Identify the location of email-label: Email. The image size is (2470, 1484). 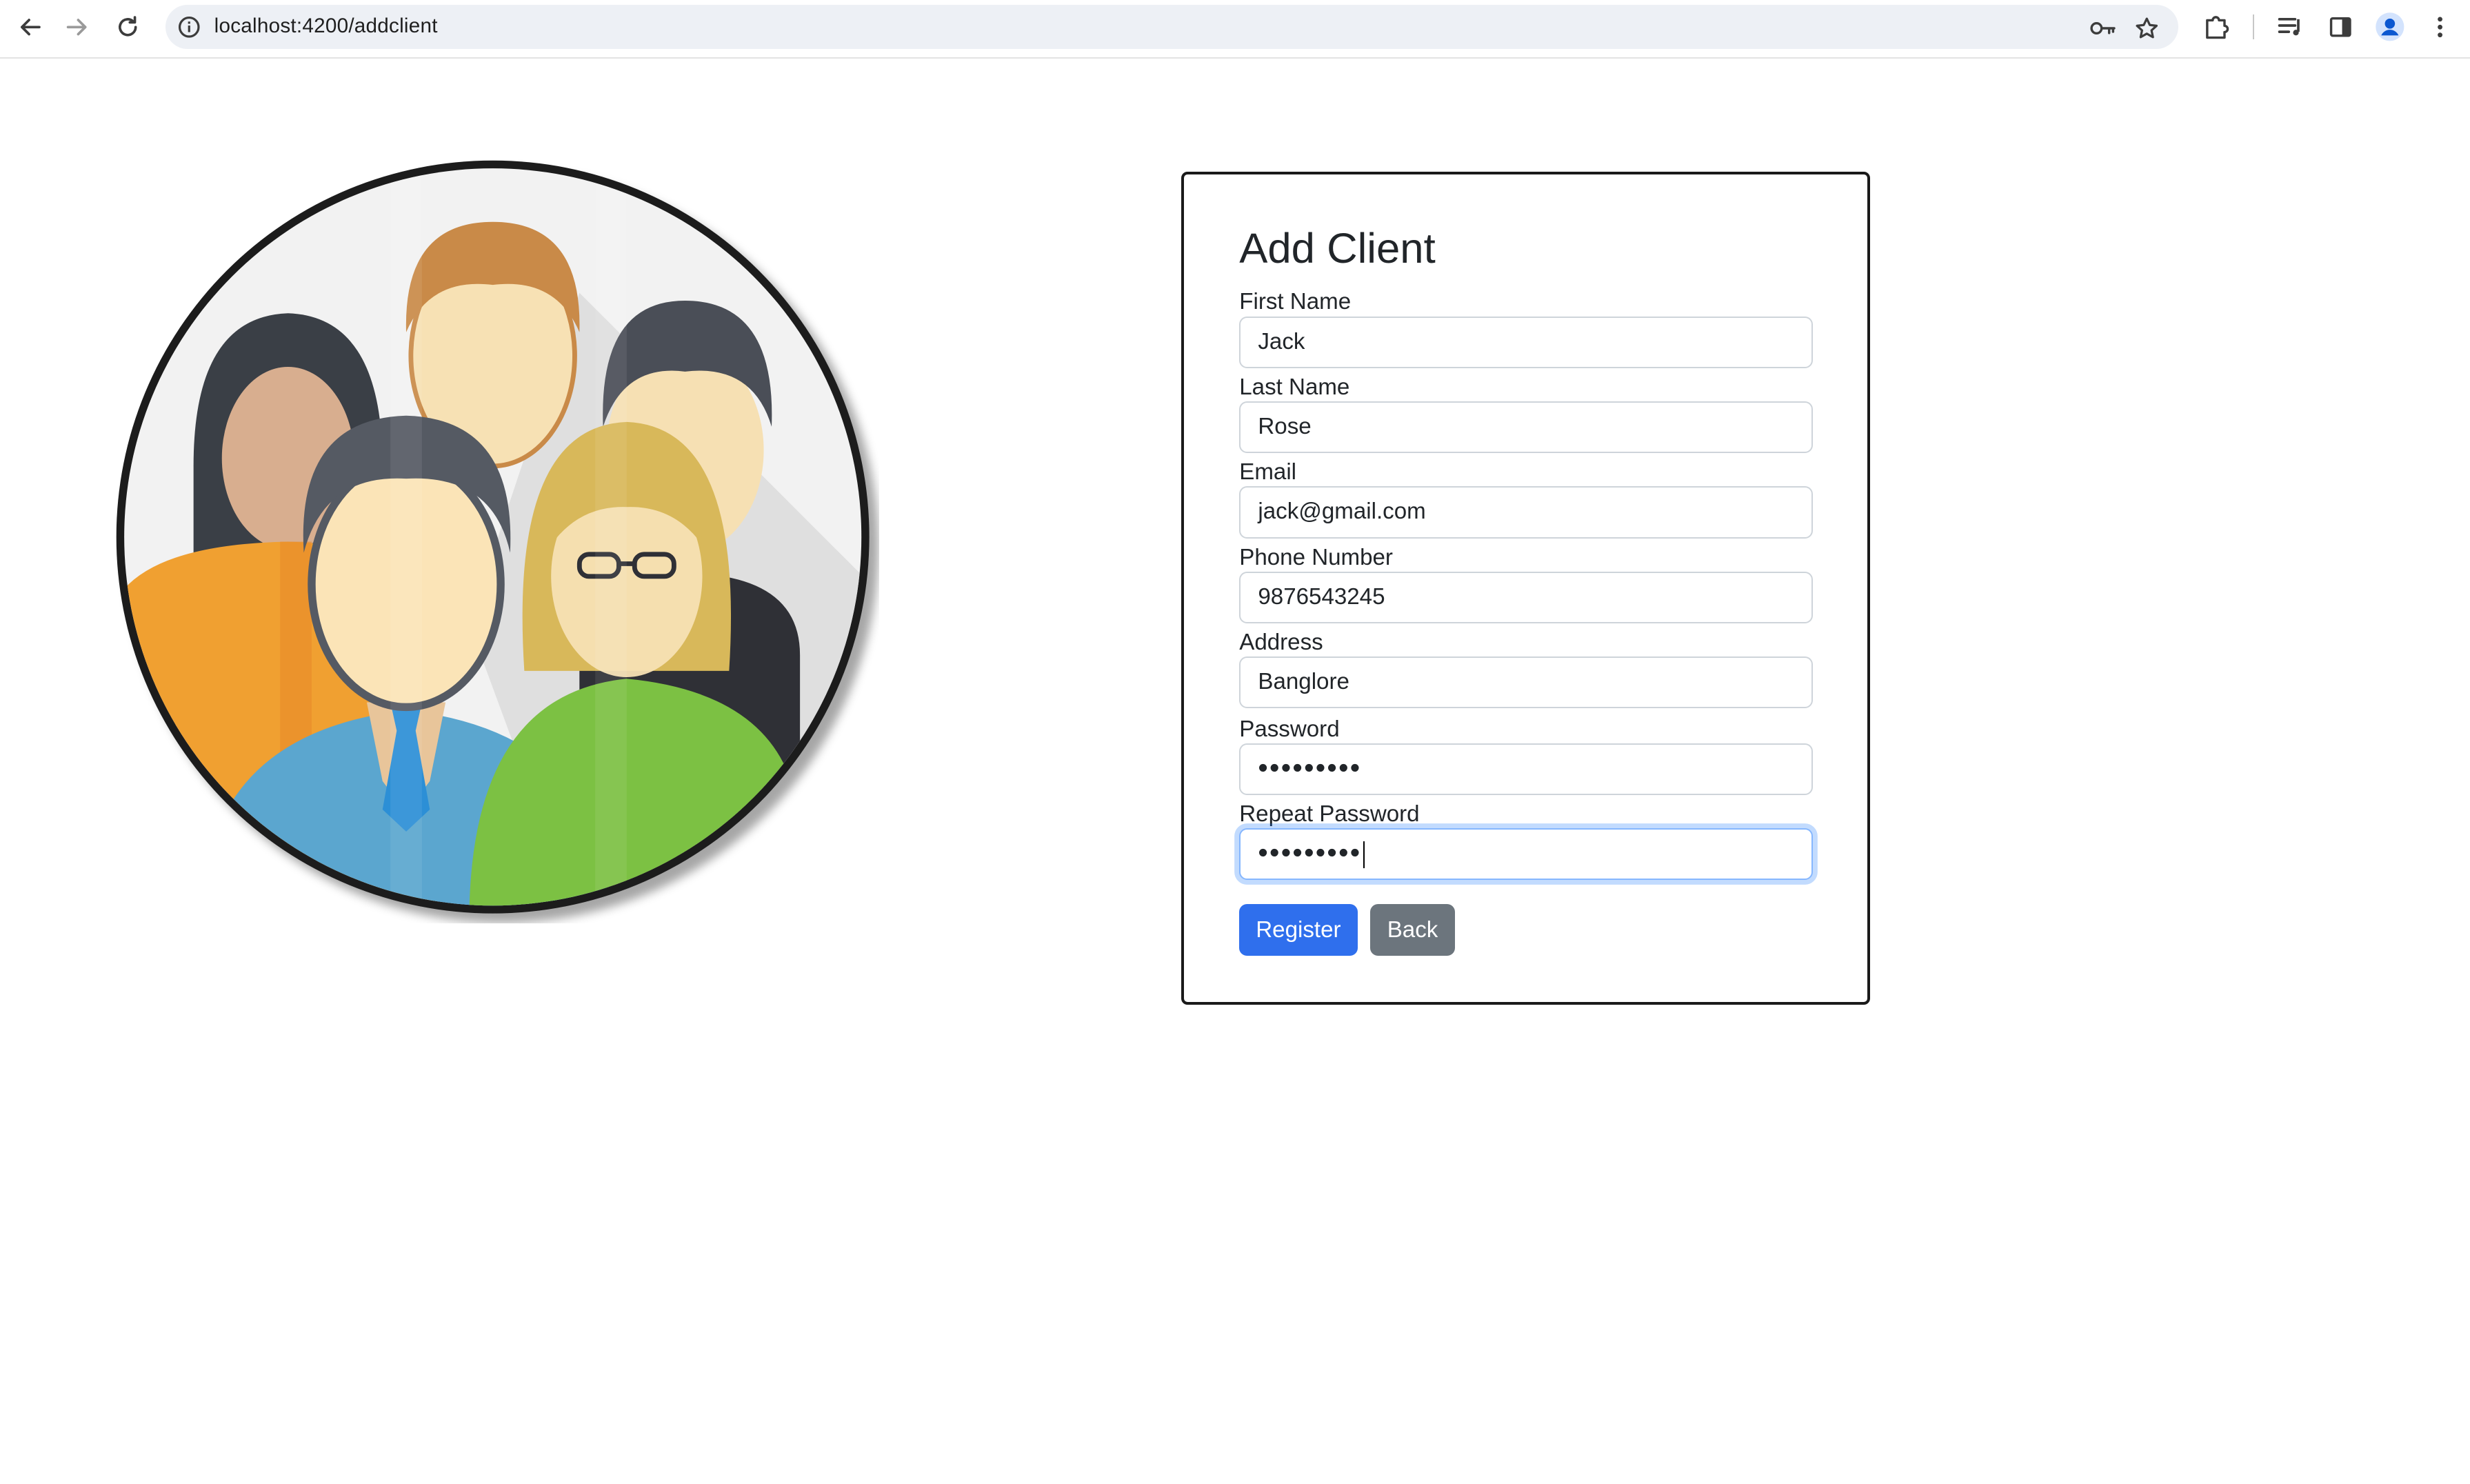
(1268, 472).